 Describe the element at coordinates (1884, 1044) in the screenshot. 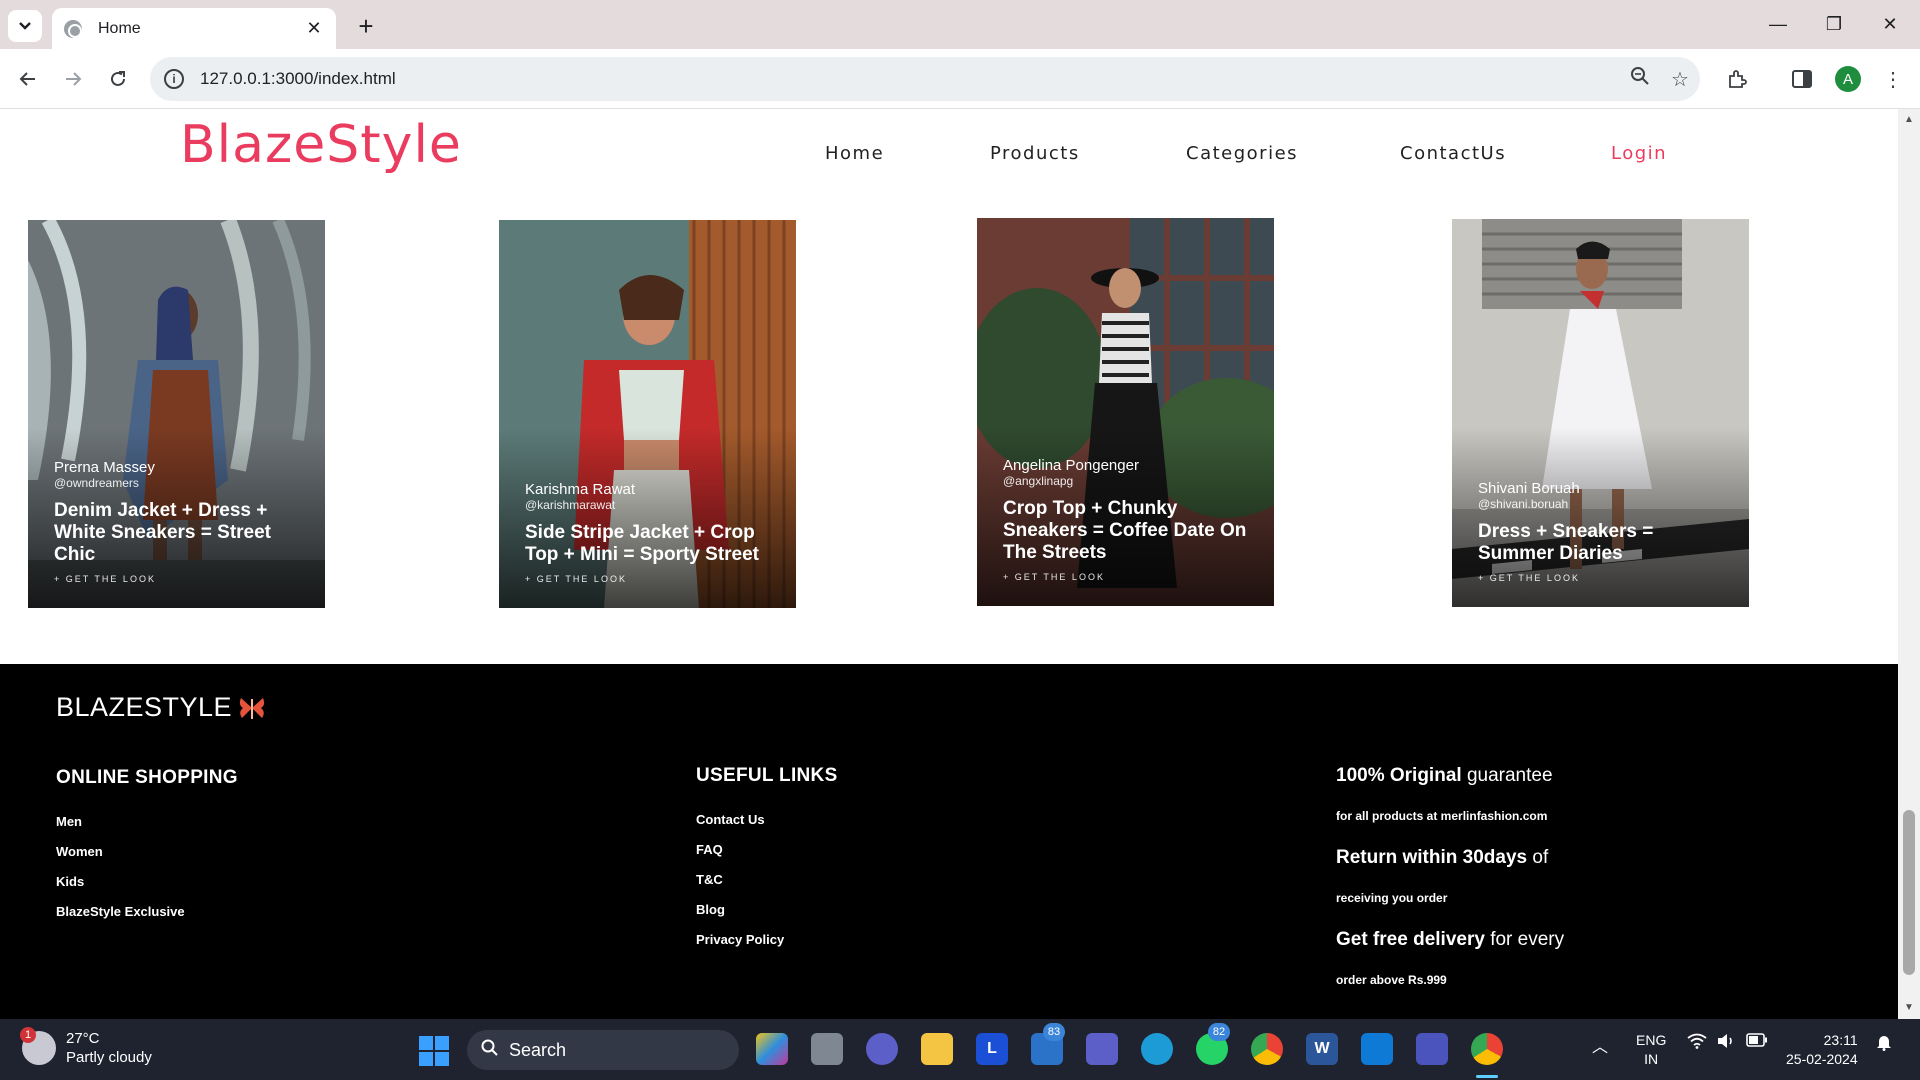

I see `notification-bell-icon` at that location.